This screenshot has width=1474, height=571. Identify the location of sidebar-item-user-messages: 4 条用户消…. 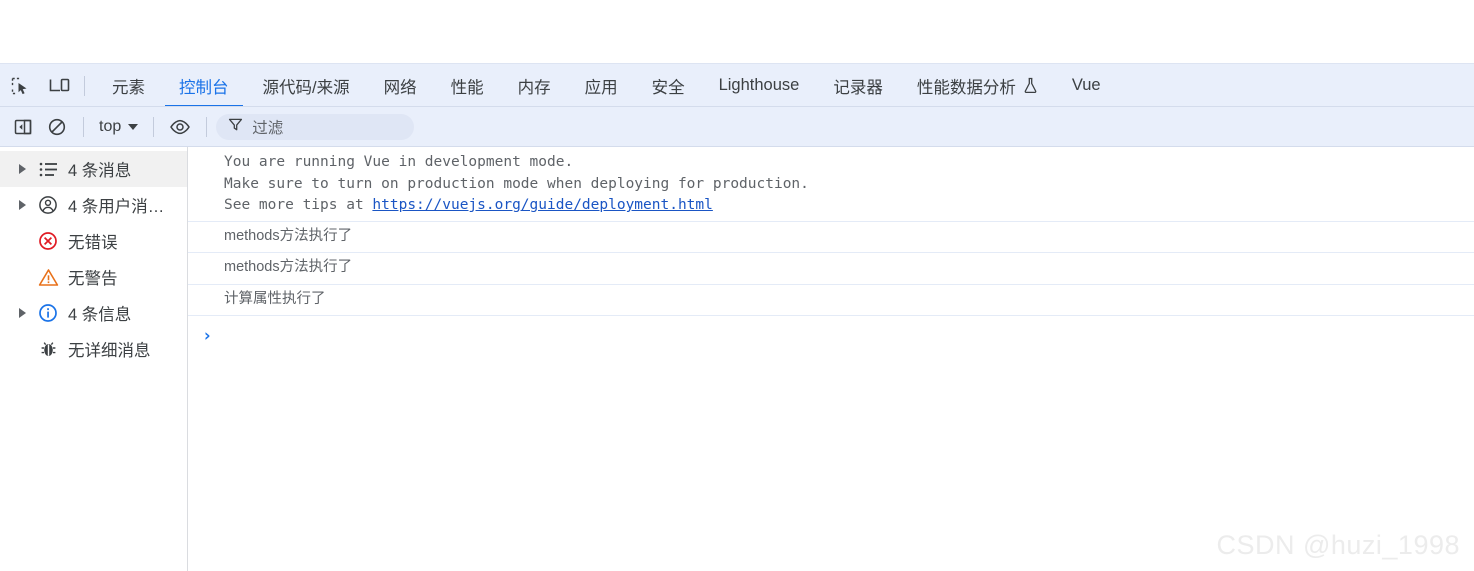
(93, 205).